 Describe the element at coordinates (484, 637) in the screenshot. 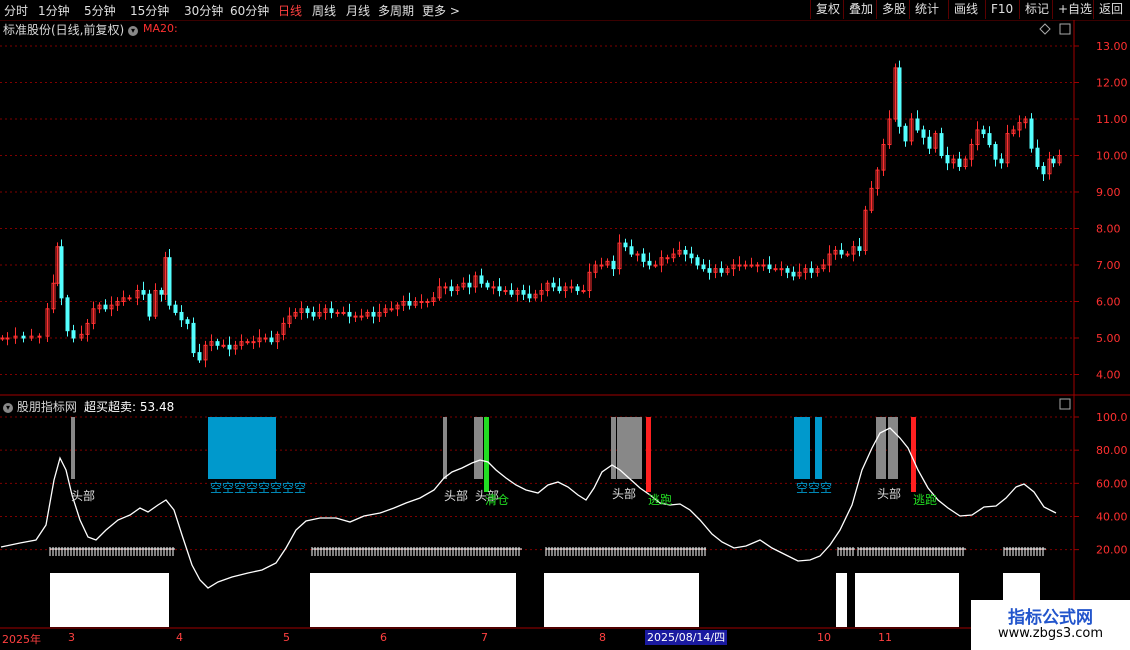

I see `month-label: 7` at that location.